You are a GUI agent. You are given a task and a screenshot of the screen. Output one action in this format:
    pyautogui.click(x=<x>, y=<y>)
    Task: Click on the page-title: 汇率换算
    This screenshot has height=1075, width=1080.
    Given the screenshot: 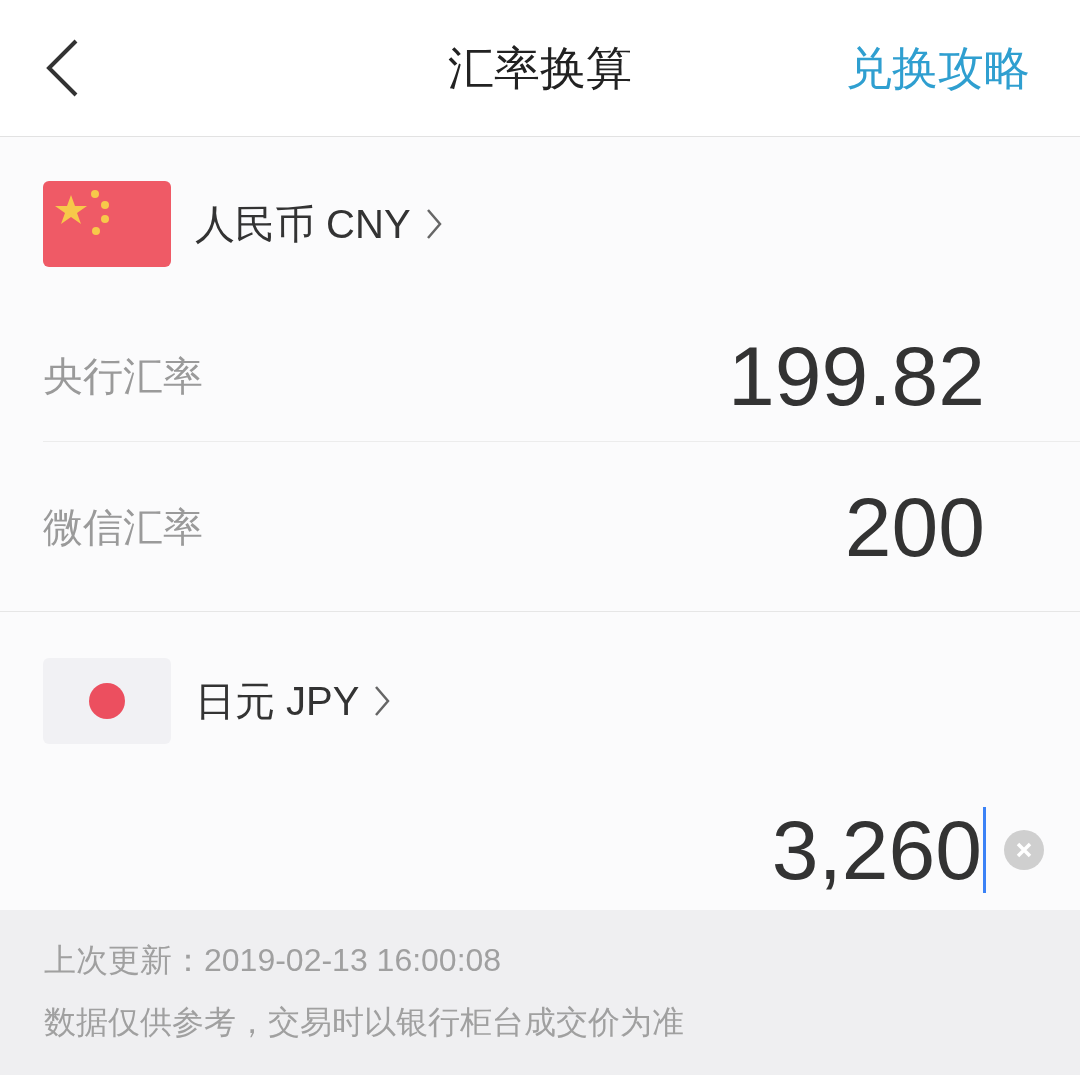 What is the action you would take?
    pyautogui.click(x=540, y=68)
    